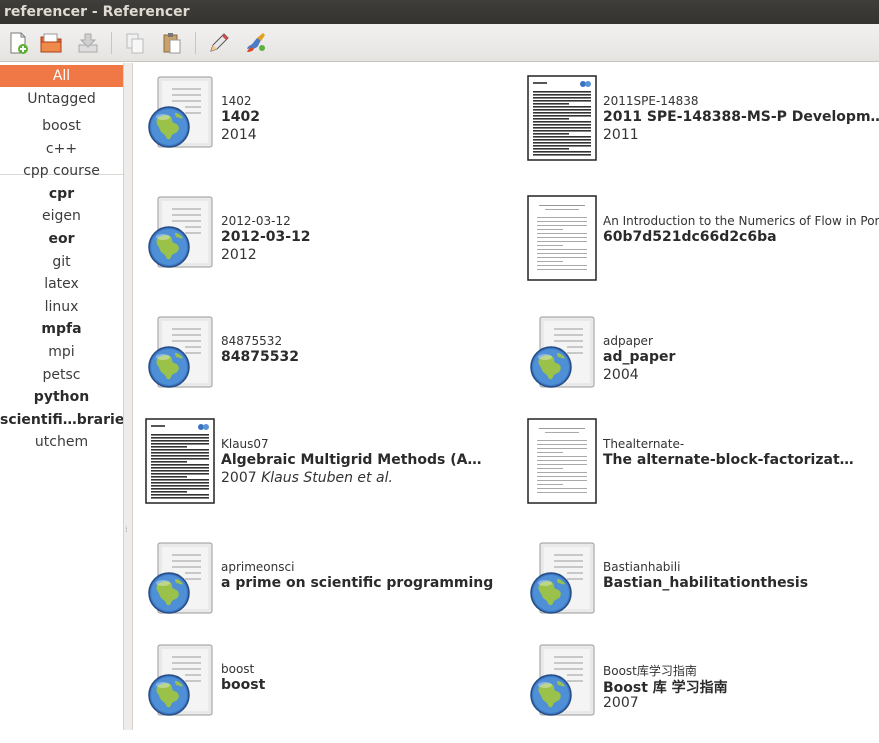 This screenshot has width=879, height=743. I want to click on document-item: 1402 1402 2014, so click(330, 125).